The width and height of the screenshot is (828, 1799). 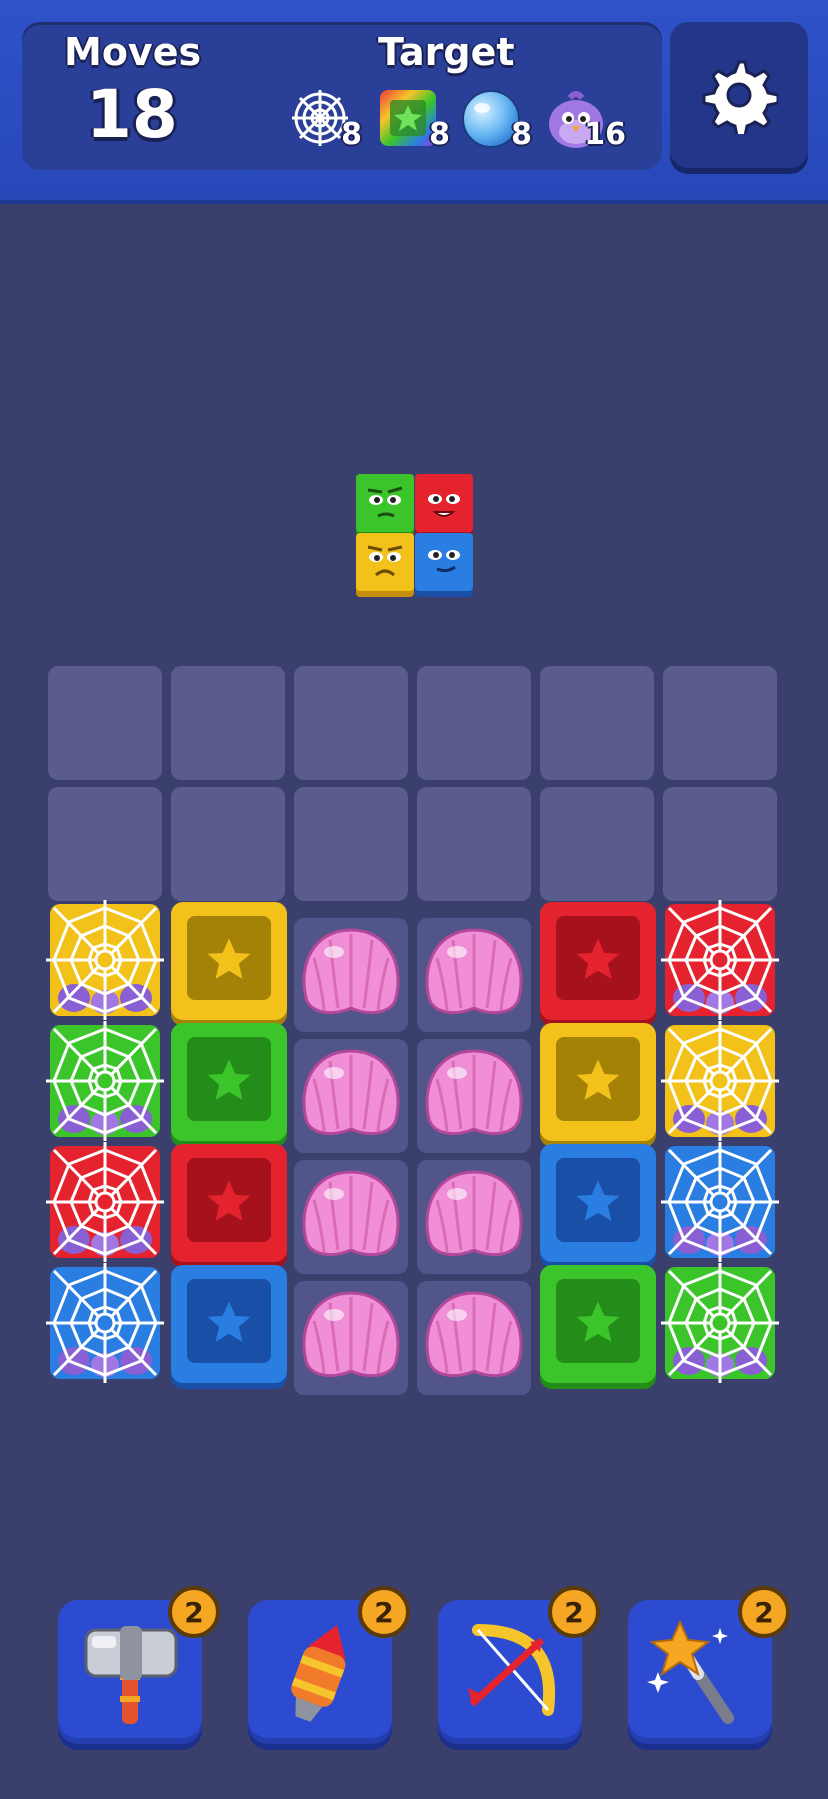 I want to click on moves-counter: 18, so click(x=132, y=114).